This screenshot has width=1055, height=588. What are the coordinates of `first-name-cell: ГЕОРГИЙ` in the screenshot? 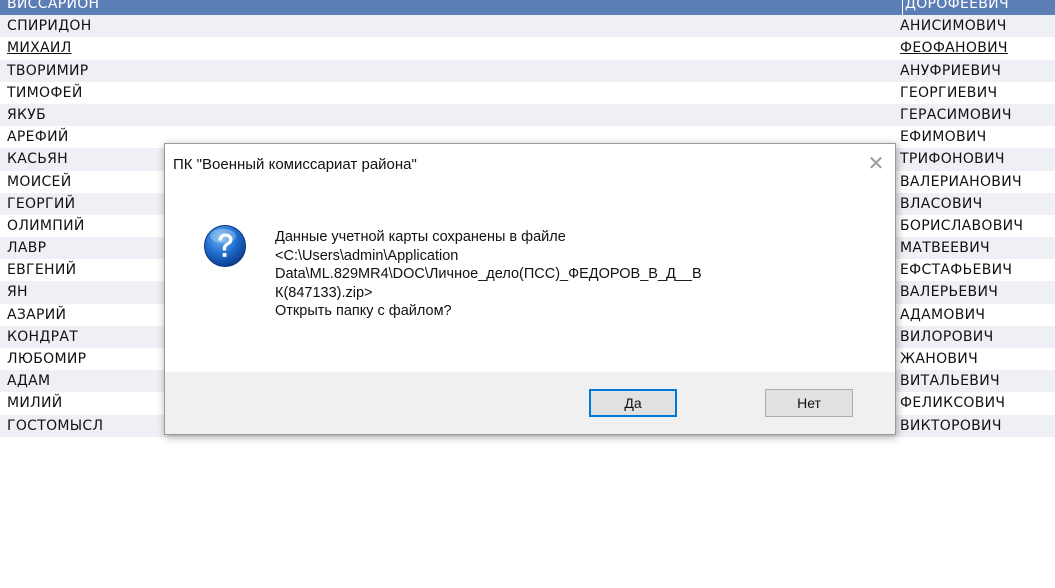 It's located at (41, 203).